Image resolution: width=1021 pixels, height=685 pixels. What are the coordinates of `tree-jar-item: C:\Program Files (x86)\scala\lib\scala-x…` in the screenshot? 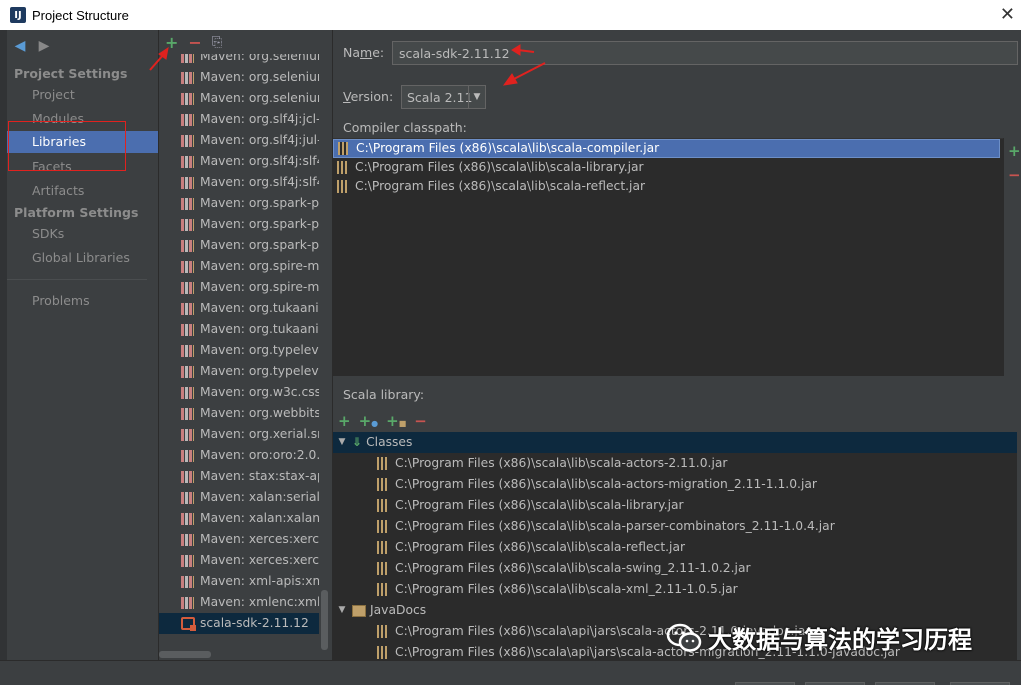 It's located at (675, 589).